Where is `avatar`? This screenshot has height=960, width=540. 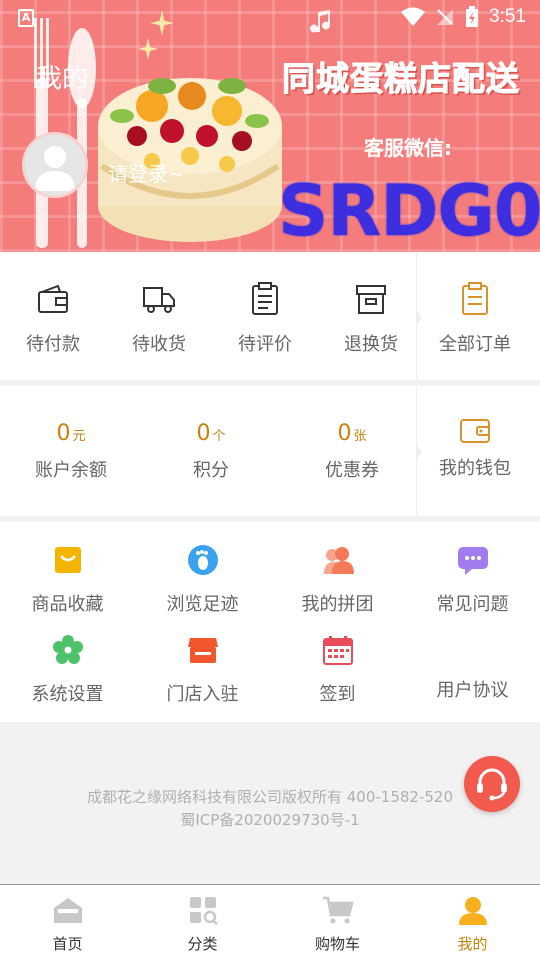 avatar is located at coordinates (55, 165).